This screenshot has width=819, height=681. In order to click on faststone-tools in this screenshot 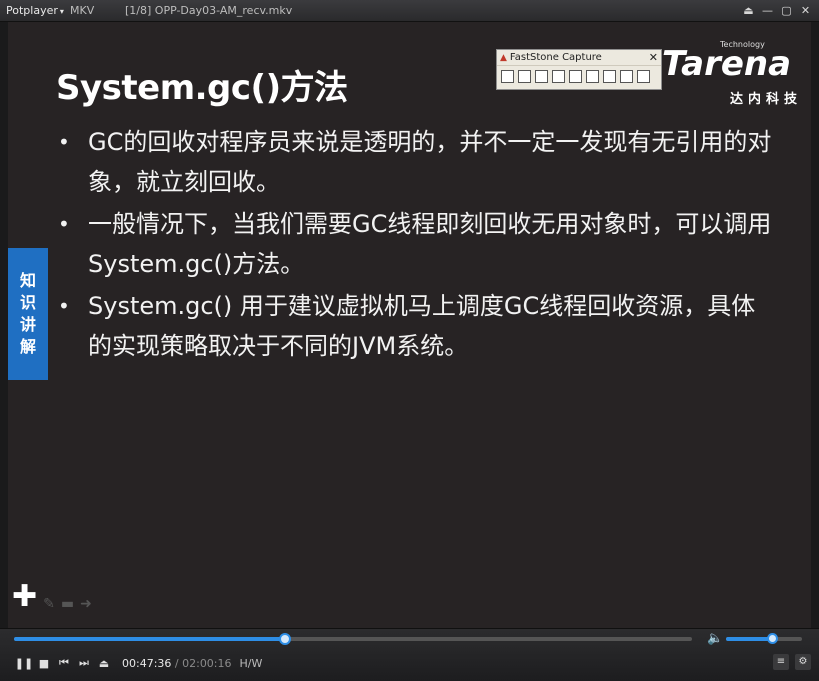, I will do `click(579, 76)`.